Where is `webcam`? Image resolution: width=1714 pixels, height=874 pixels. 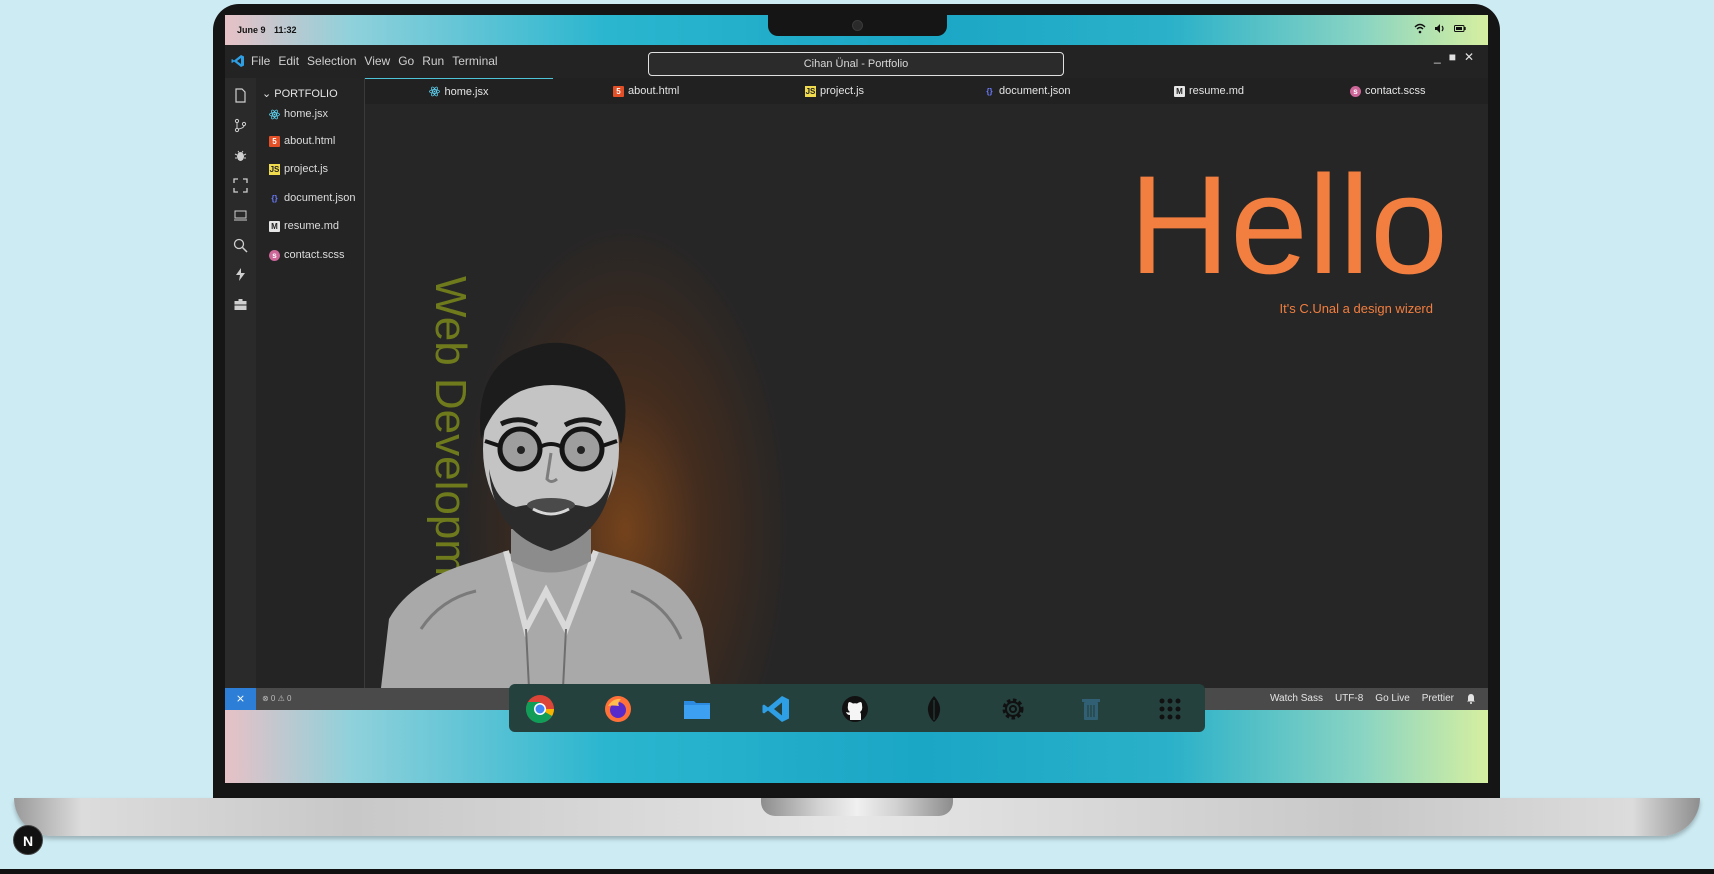 webcam is located at coordinates (857, 25).